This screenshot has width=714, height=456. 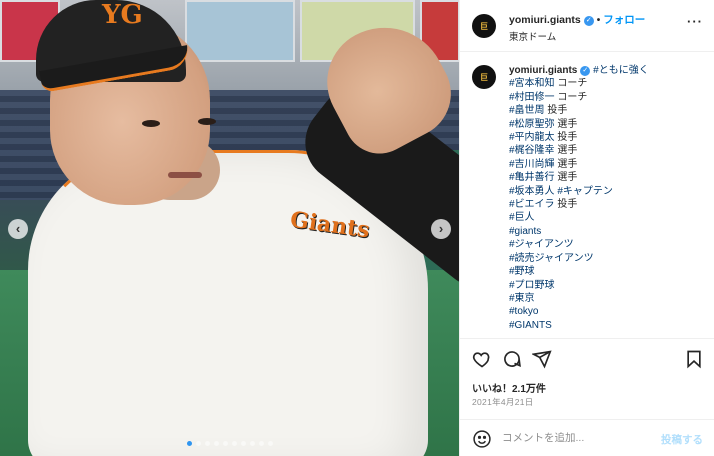 I want to click on player-mouth, so click(x=185, y=175).